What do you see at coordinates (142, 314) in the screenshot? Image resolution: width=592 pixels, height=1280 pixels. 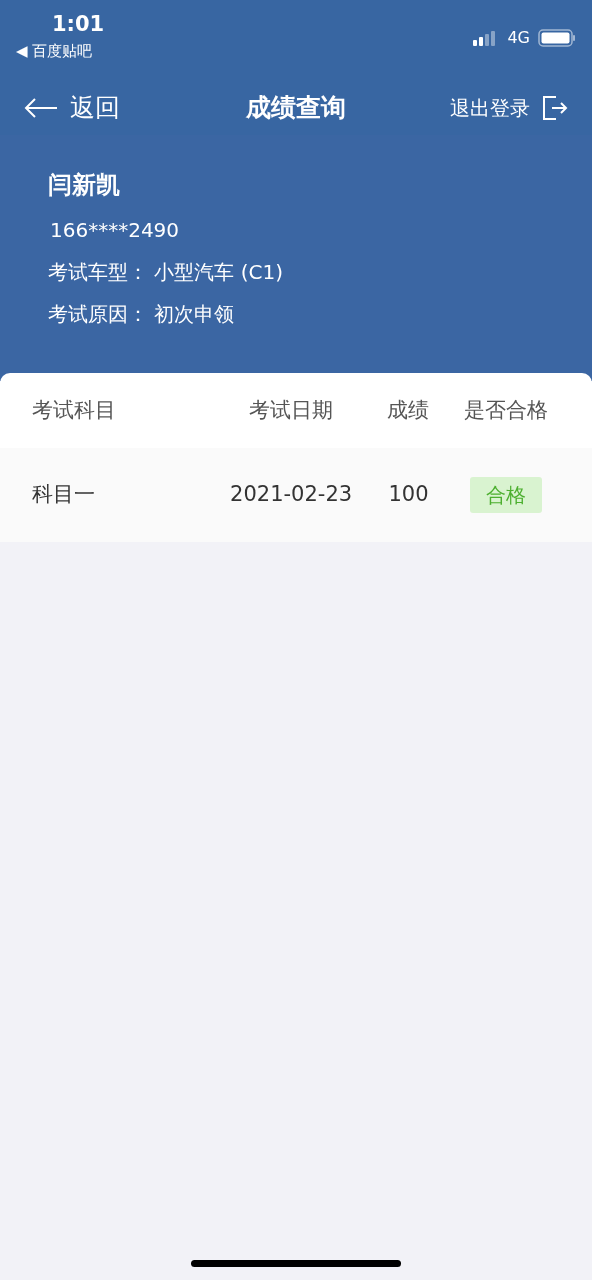 I see `exam-info: 考试原因： 初次申领` at bounding box center [142, 314].